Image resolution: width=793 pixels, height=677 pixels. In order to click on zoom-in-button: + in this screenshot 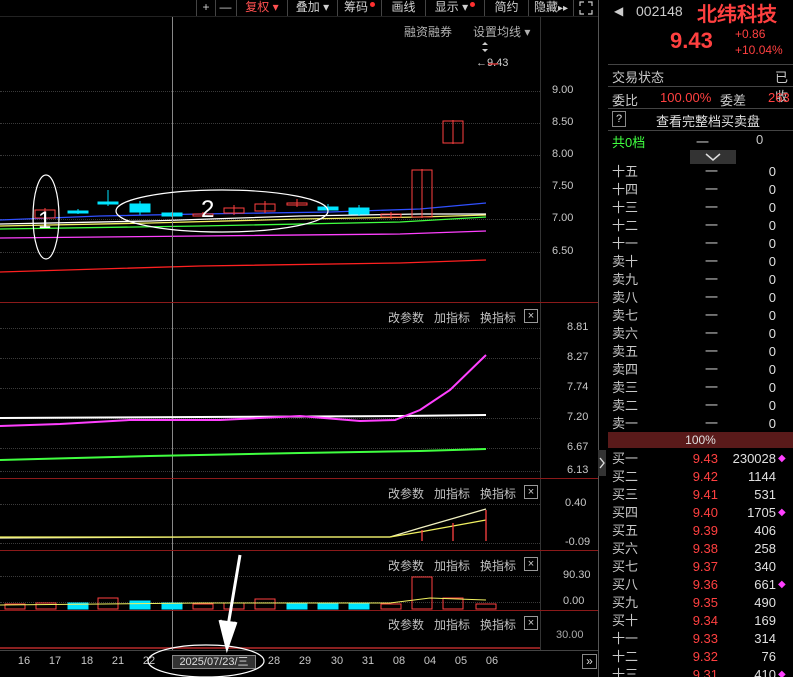, I will do `click(205, 8)`.